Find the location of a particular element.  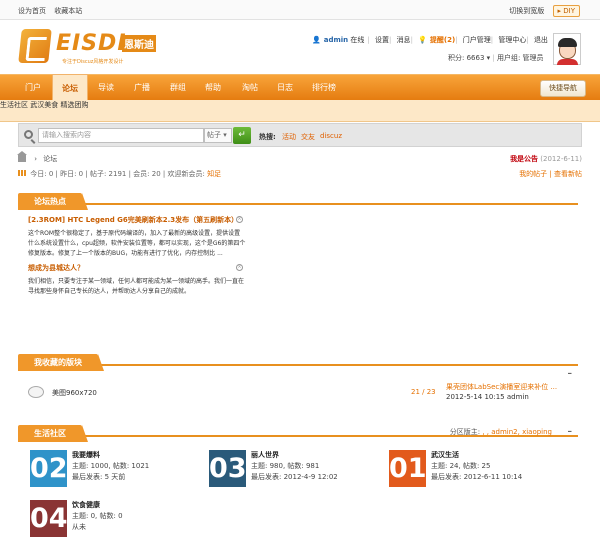

nav-item-broadcast: 广播 is located at coordinates (142, 88).